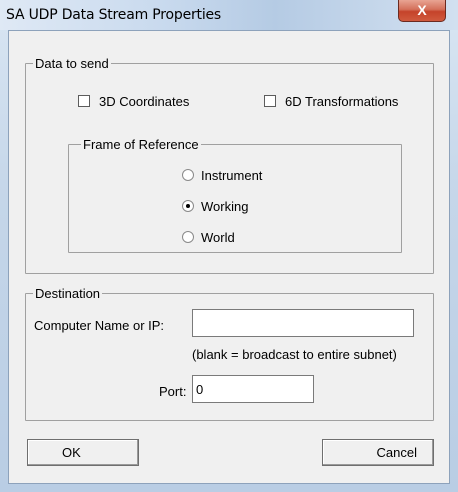 This screenshot has width=458, height=492. I want to click on window-title: SA UDP Data Stream Properties, so click(114, 15).